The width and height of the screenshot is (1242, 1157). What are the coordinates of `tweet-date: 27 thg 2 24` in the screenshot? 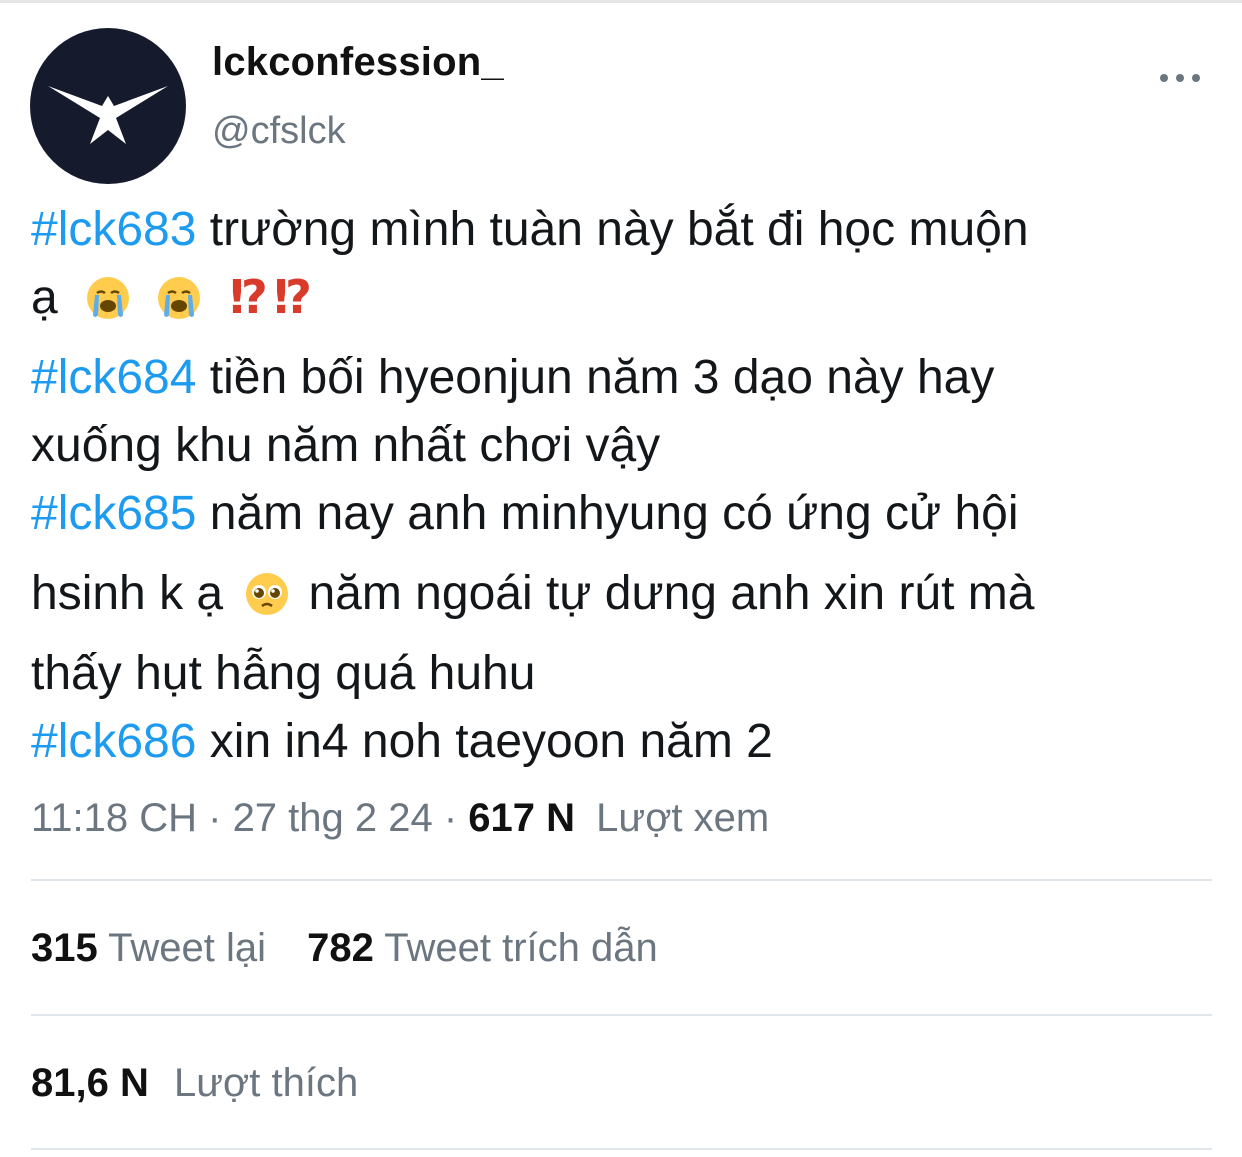 It's located at (332, 818).